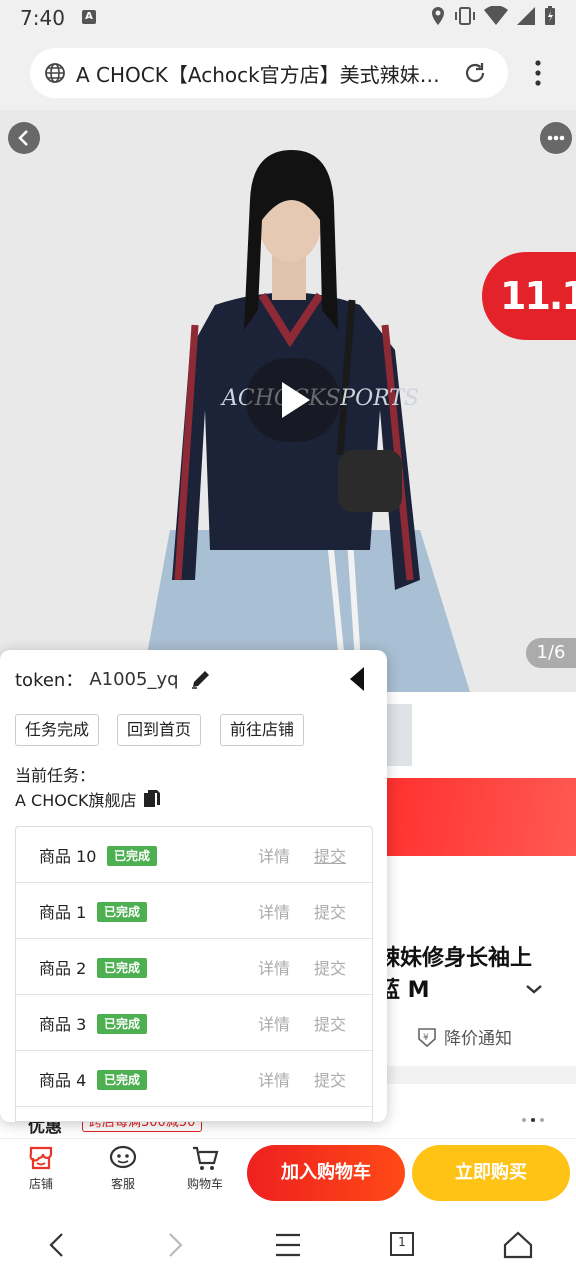 This screenshot has height=1280, width=576. I want to click on hamburger-menu-icon, so click(288, 1245).